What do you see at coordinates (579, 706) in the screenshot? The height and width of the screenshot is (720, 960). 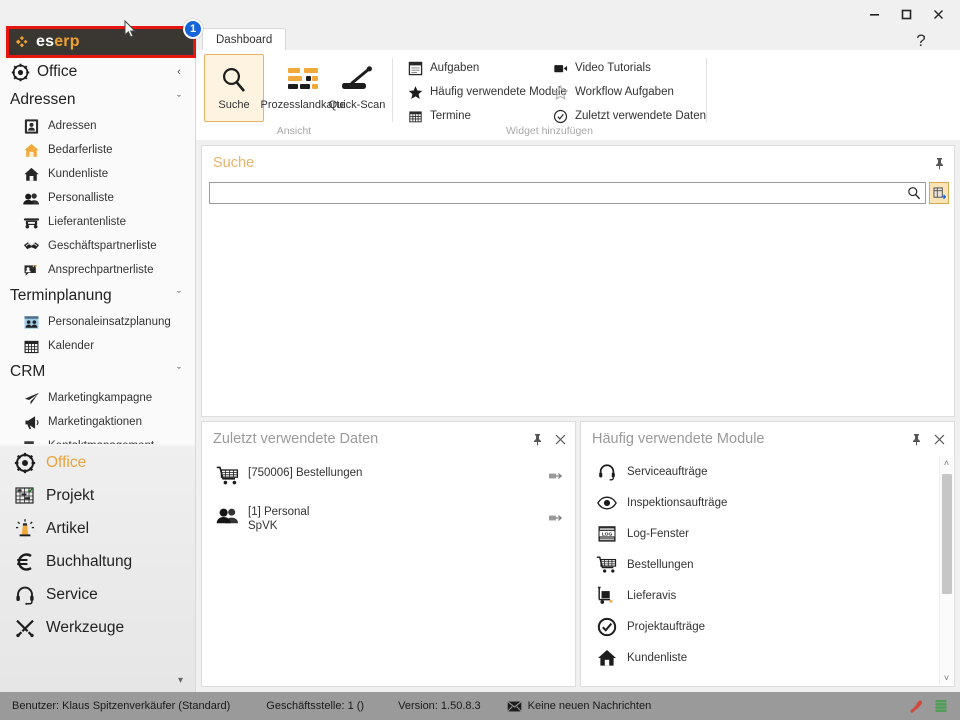 I see `status-messages: Keine neuen Nachrichten` at bounding box center [579, 706].